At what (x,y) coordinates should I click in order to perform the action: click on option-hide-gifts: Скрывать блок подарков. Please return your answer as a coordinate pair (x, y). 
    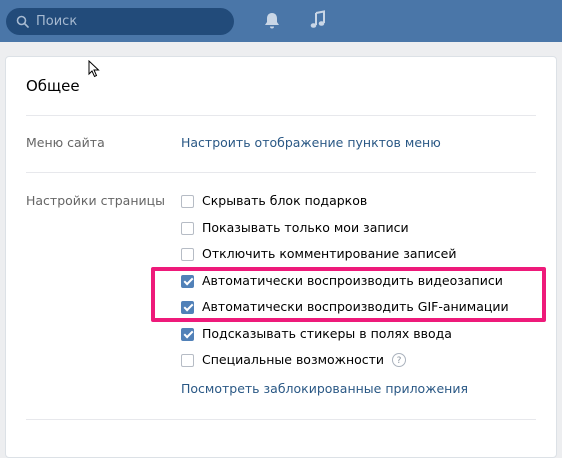
    Looking at the image, I should click on (274, 201).